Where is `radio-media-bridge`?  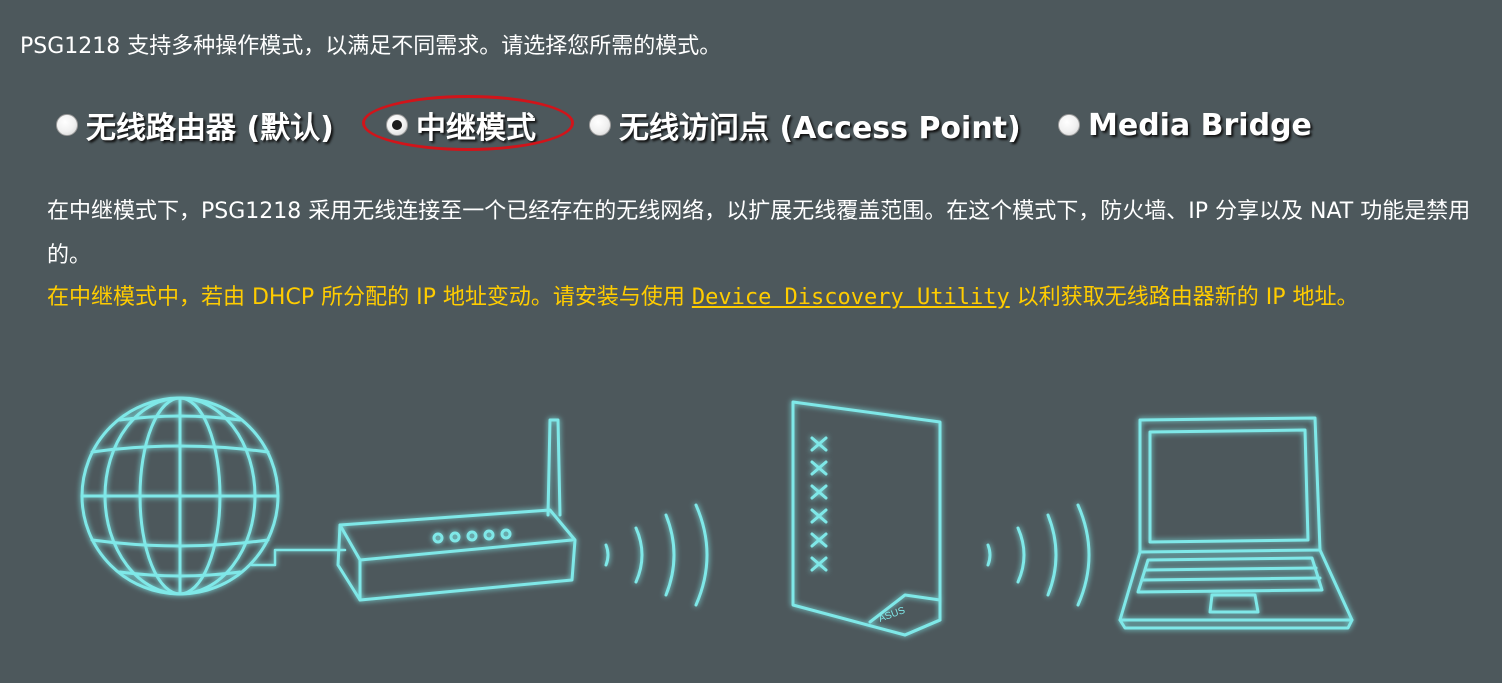 radio-media-bridge is located at coordinates (1069, 125).